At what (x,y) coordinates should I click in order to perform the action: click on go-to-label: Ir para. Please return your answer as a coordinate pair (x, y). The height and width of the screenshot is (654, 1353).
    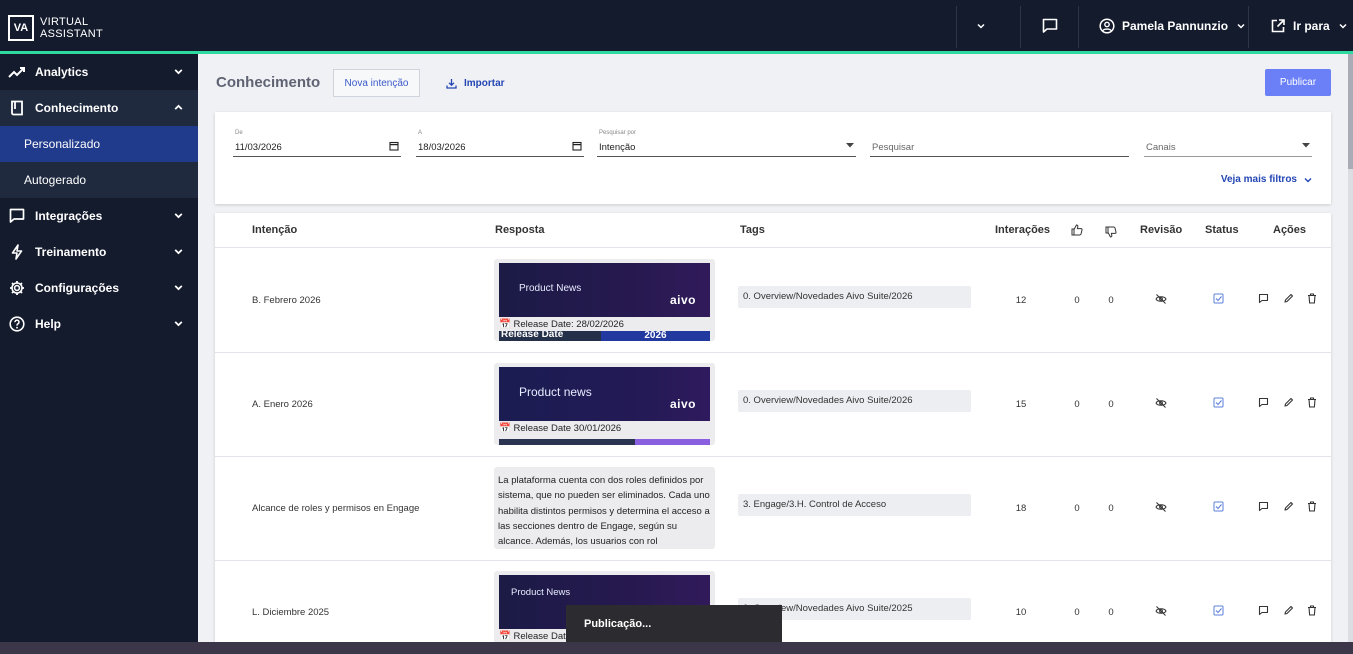
    Looking at the image, I should click on (1311, 25).